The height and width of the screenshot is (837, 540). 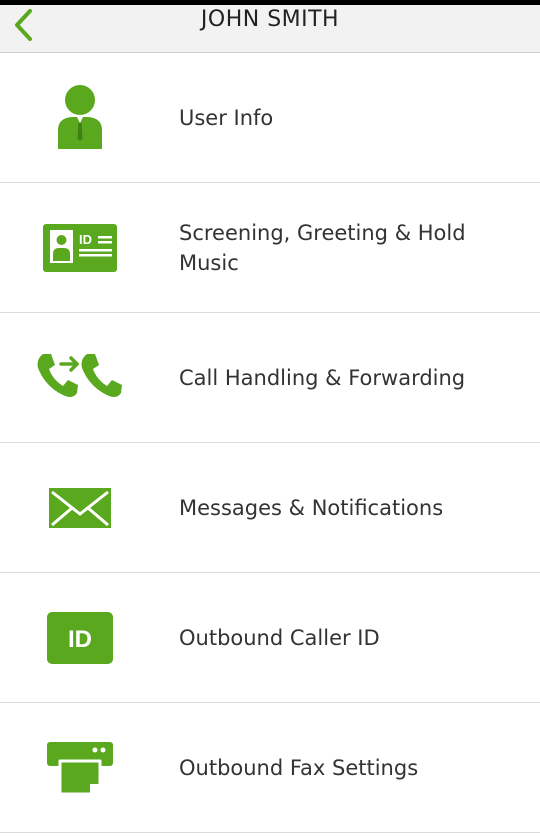 What do you see at coordinates (226, 117) in the screenshot?
I see `menu-item-label: User Info` at bounding box center [226, 117].